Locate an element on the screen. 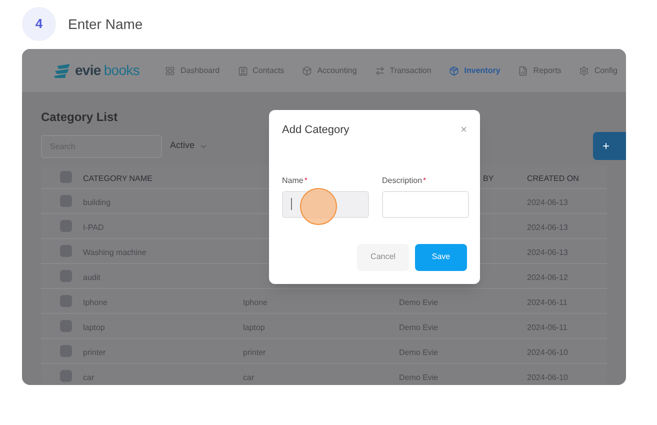  column-header: CATEGORY NAME is located at coordinates (117, 178).